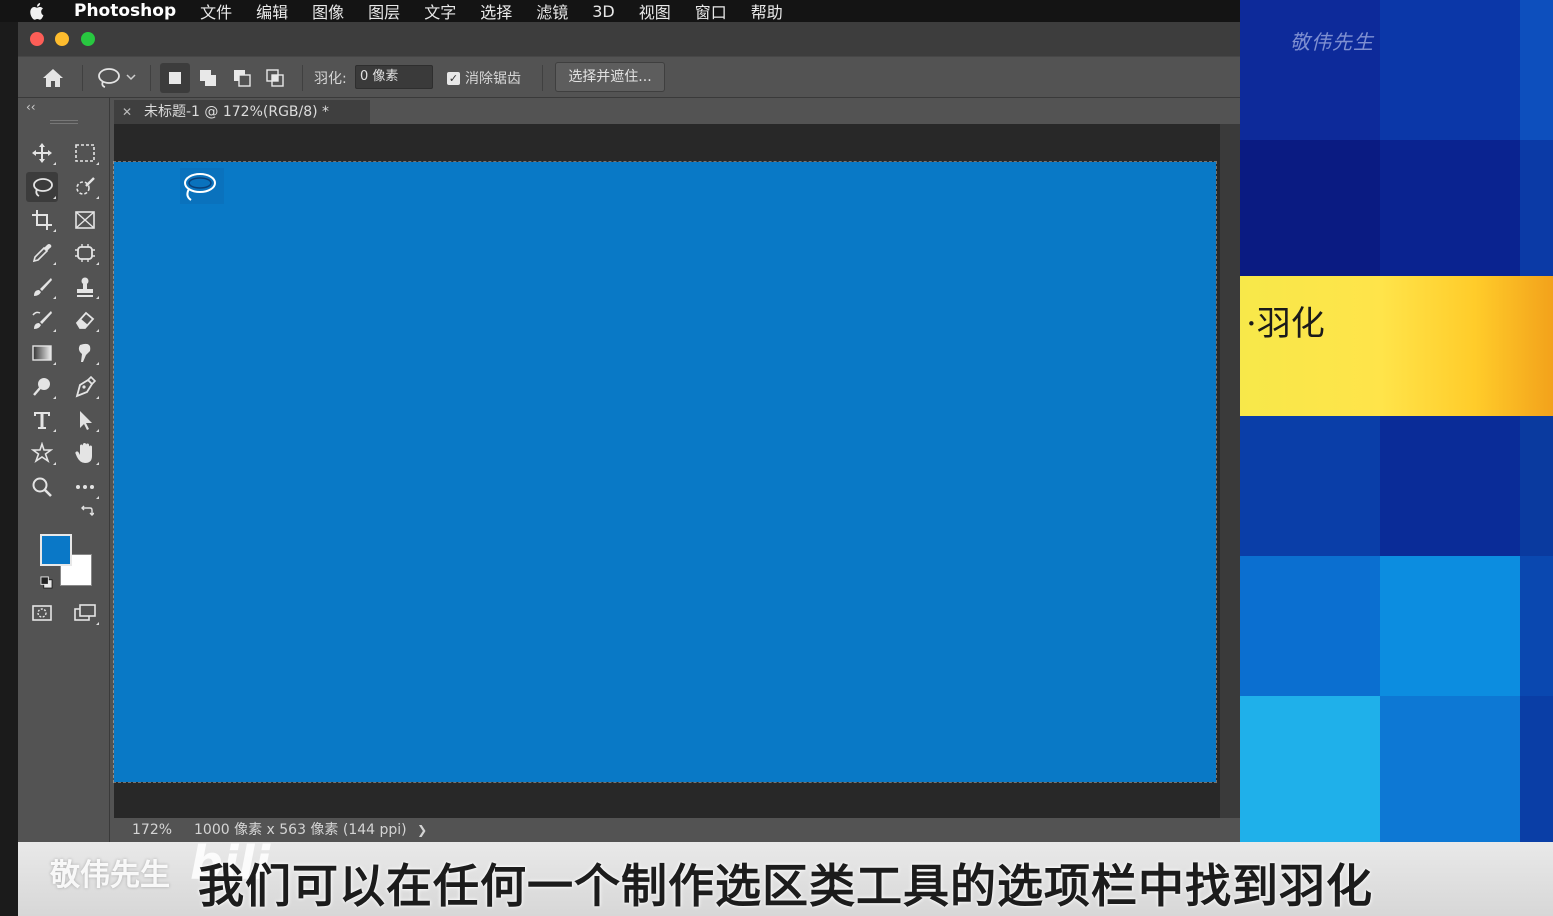  I want to click on hand-icon, so click(83, 453).